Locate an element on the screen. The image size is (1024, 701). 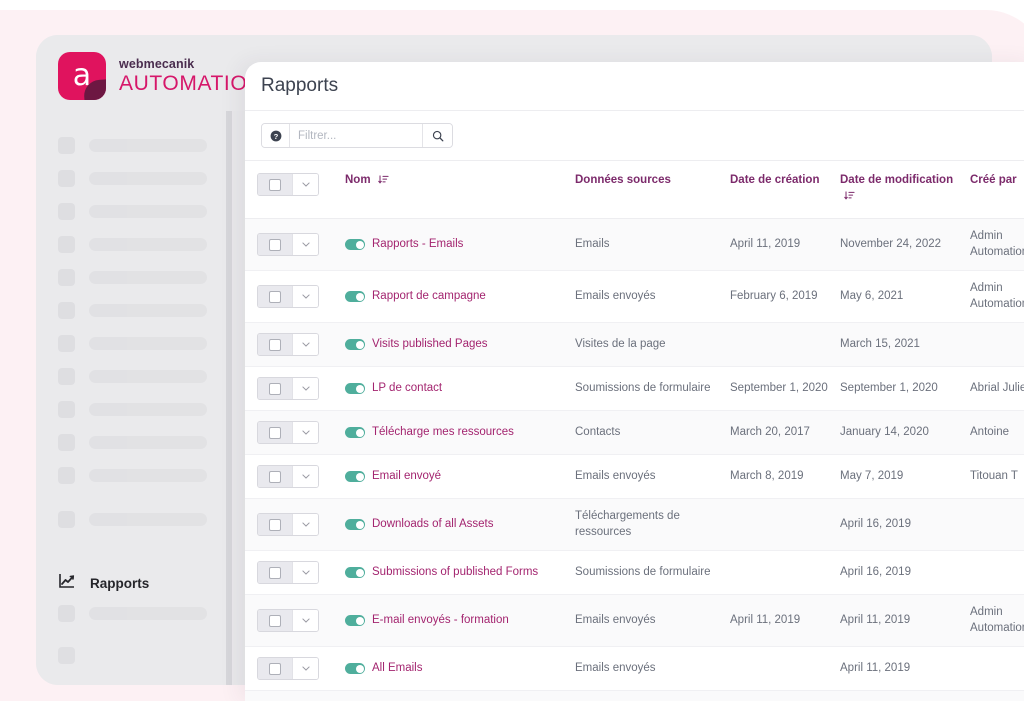
report-name-link: Télécharge mes ressources is located at coordinates (443, 433).